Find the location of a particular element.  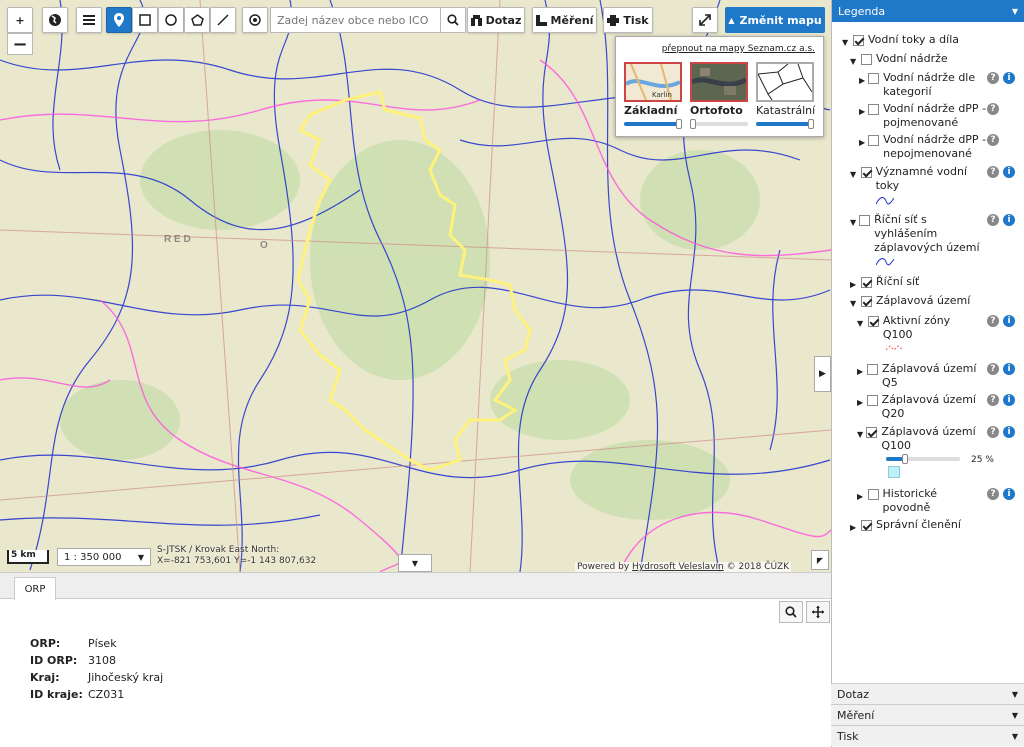

polygon-select-icon is located at coordinates (197, 20).